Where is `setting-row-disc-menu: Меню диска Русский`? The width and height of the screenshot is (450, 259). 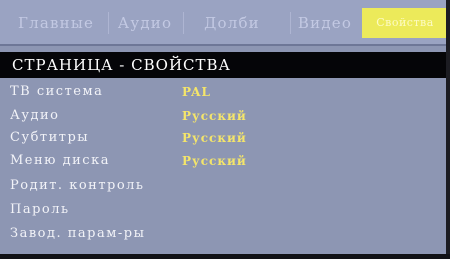 setting-row-disc-menu: Меню диска Русский is located at coordinates (225, 161).